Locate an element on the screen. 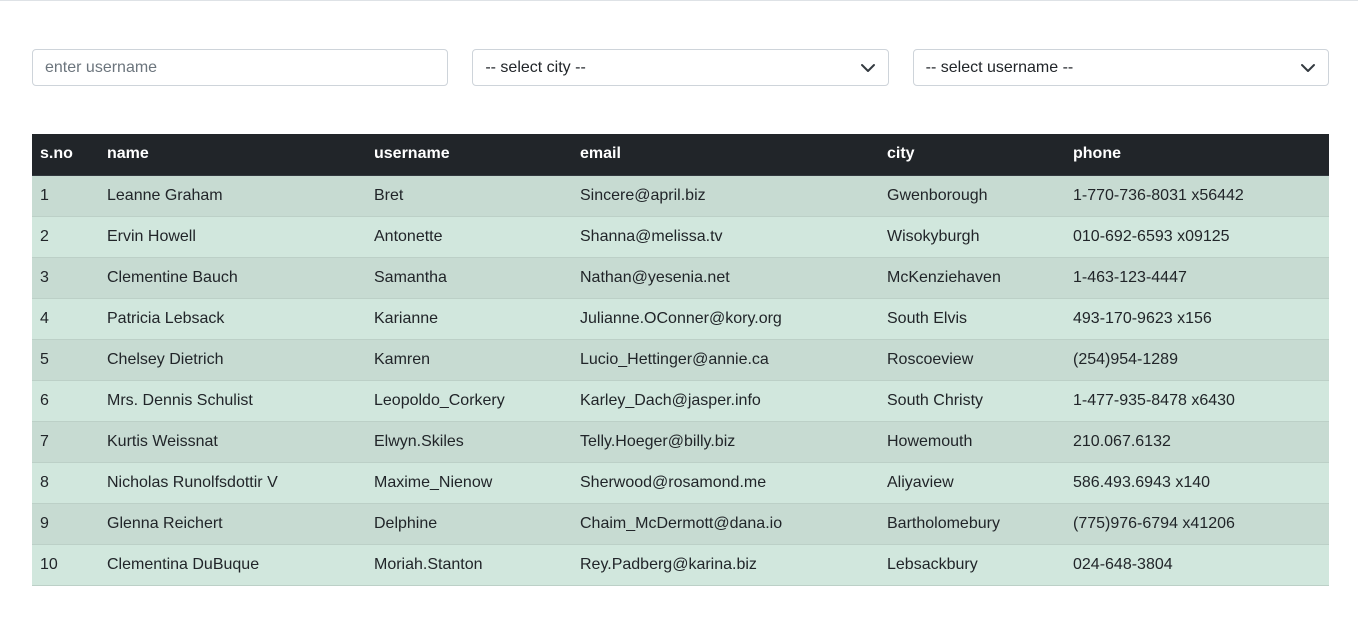 The width and height of the screenshot is (1358, 631). cell-city: Aliyaview is located at coordinates (972, 482).